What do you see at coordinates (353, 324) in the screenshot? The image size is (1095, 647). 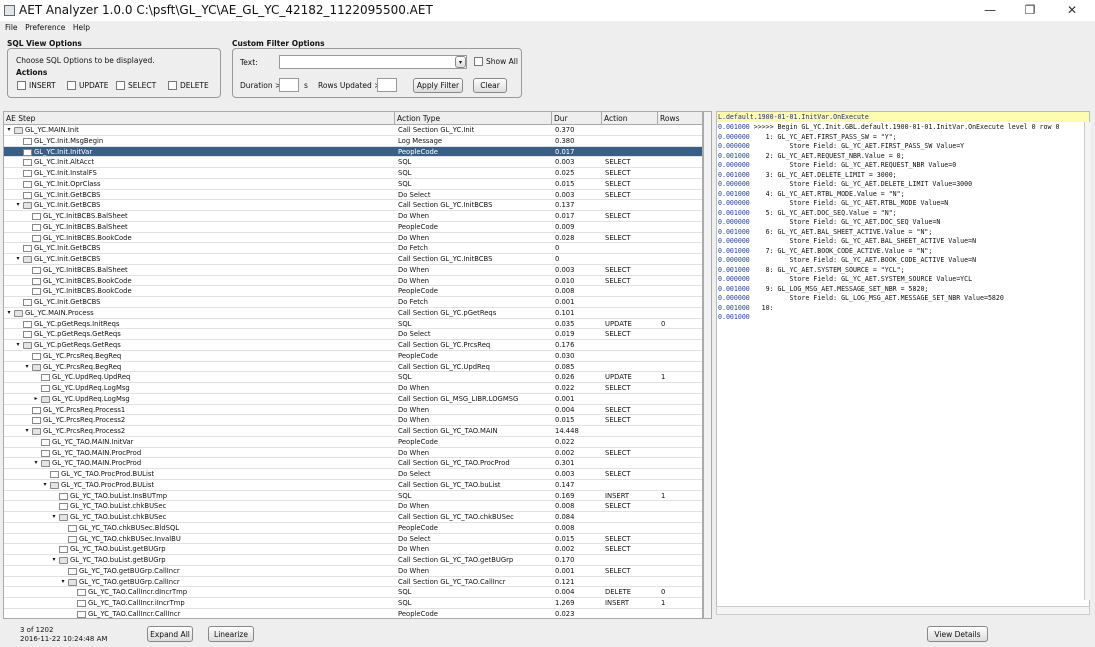 I see `table-row: GL_YC.pGetReqs.InitReqs SQL 0.035 UPDATE 0` at bounding box center [353, 324].